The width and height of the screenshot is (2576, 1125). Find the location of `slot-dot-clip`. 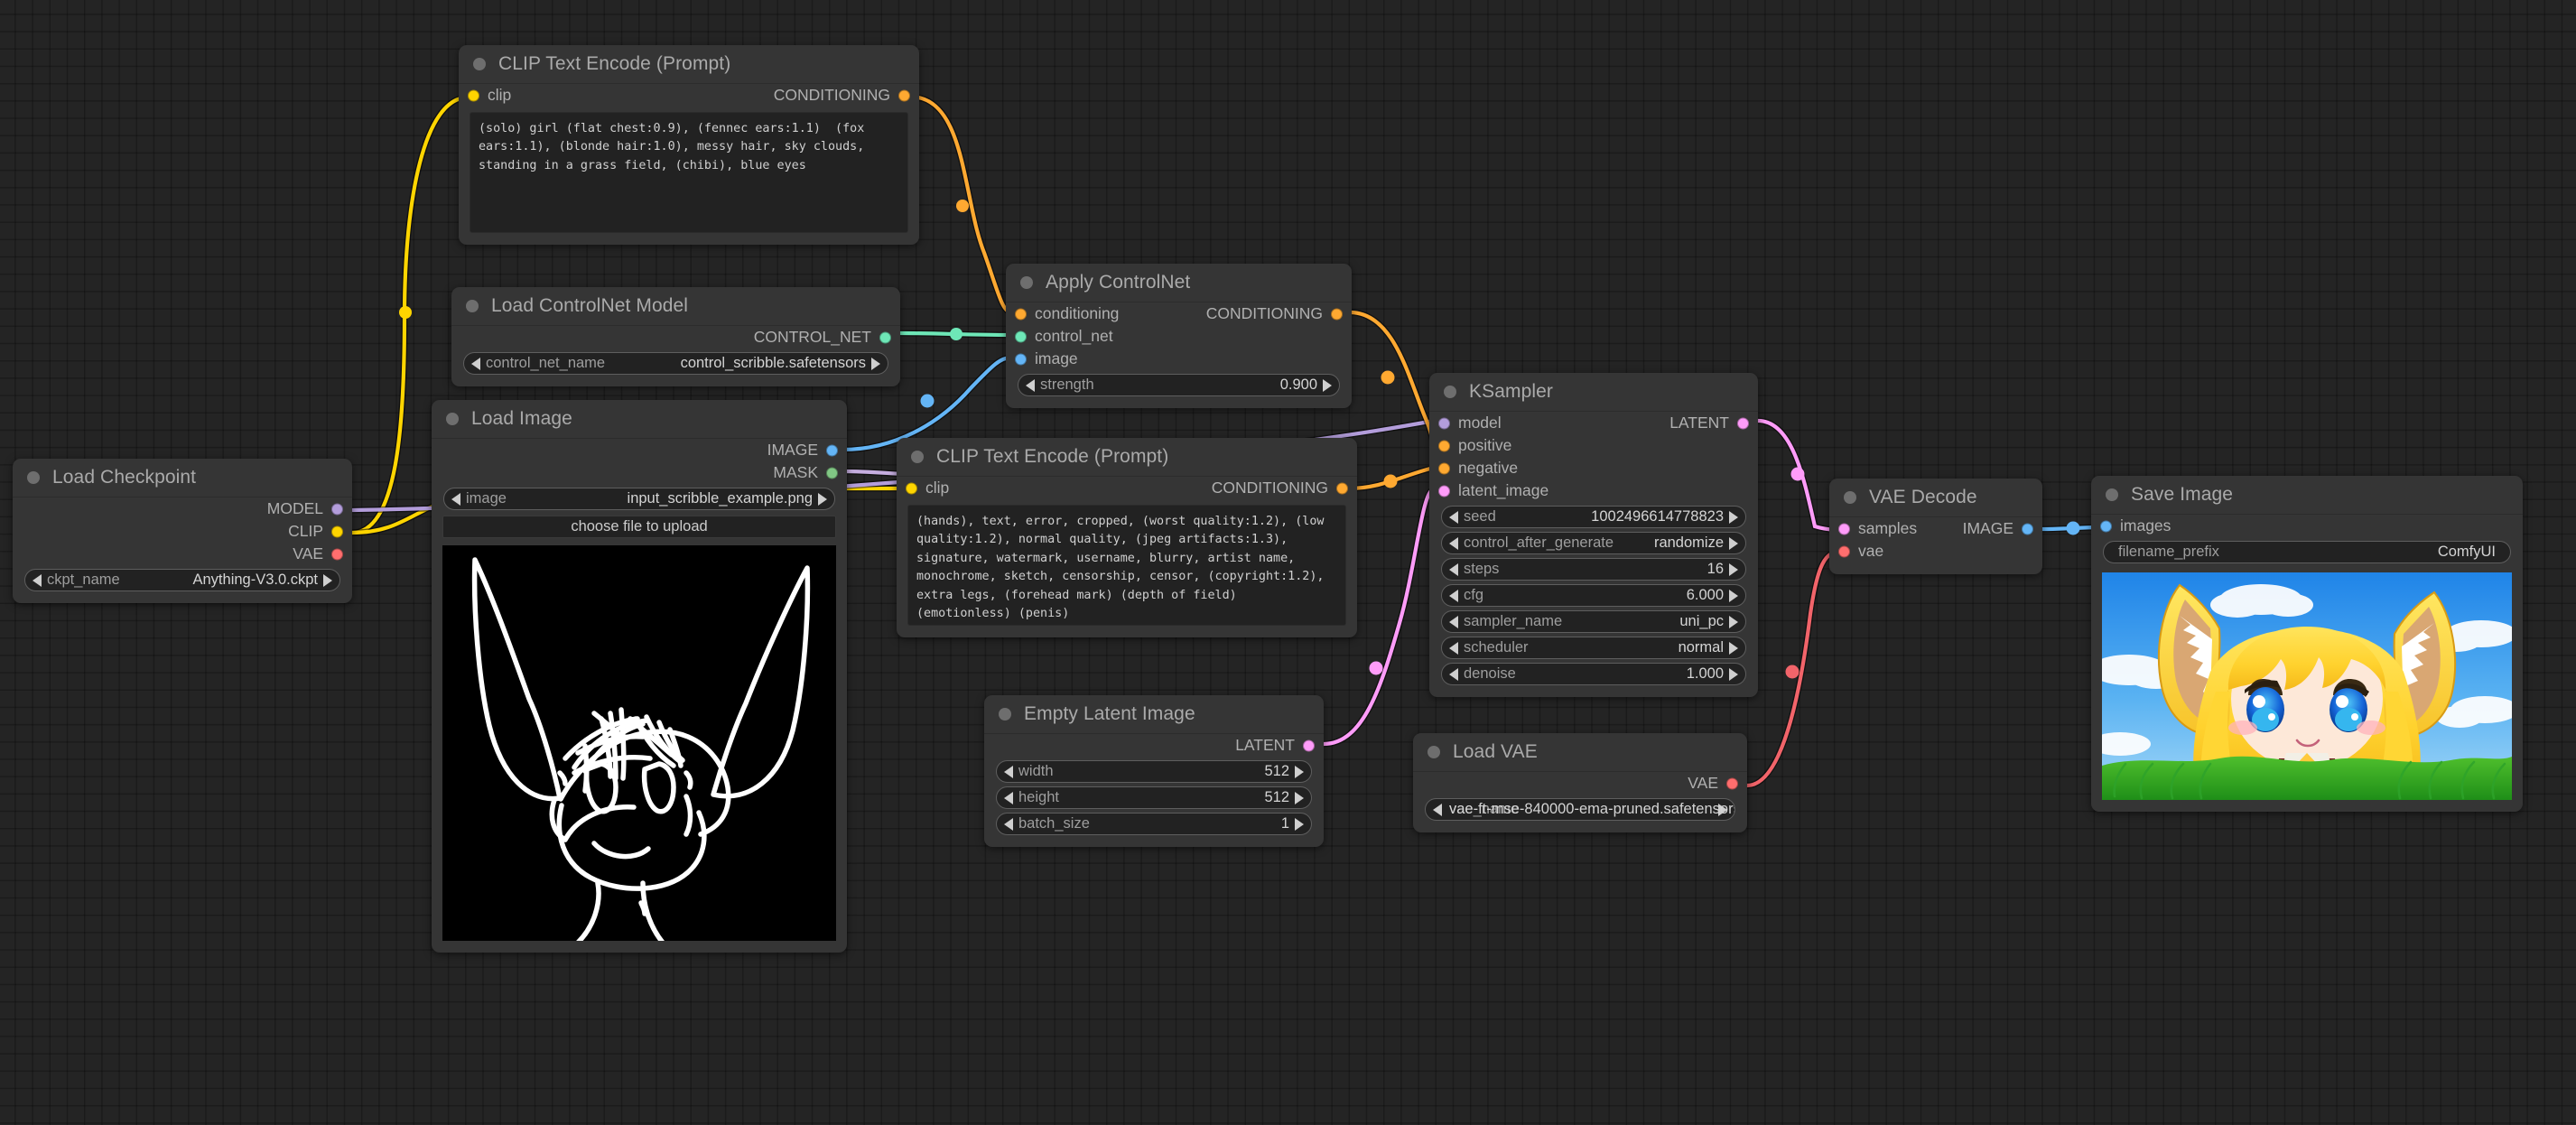

slot-dot-clip is located at coordinates (337, 531).